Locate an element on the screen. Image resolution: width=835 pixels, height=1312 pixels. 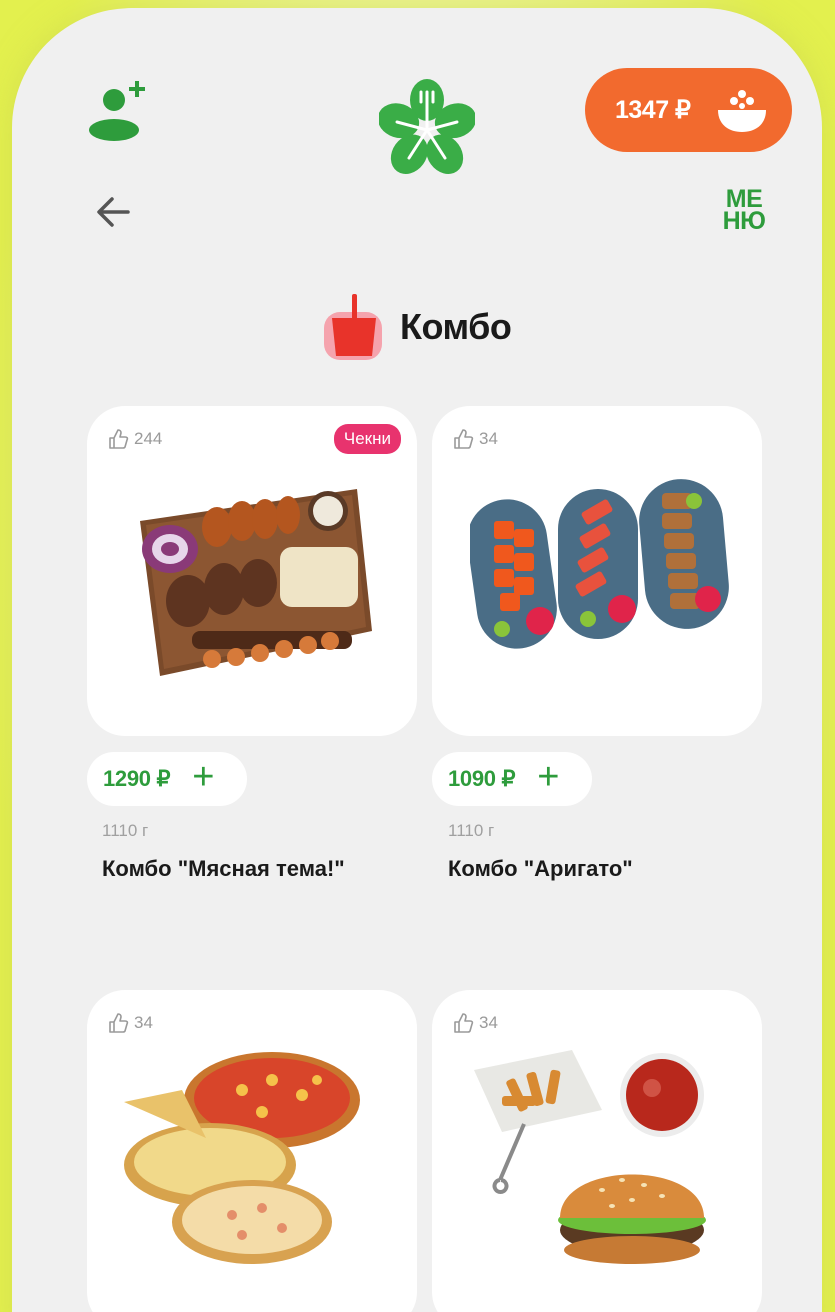
food-image-sushi is located at coordinates (599, 564).